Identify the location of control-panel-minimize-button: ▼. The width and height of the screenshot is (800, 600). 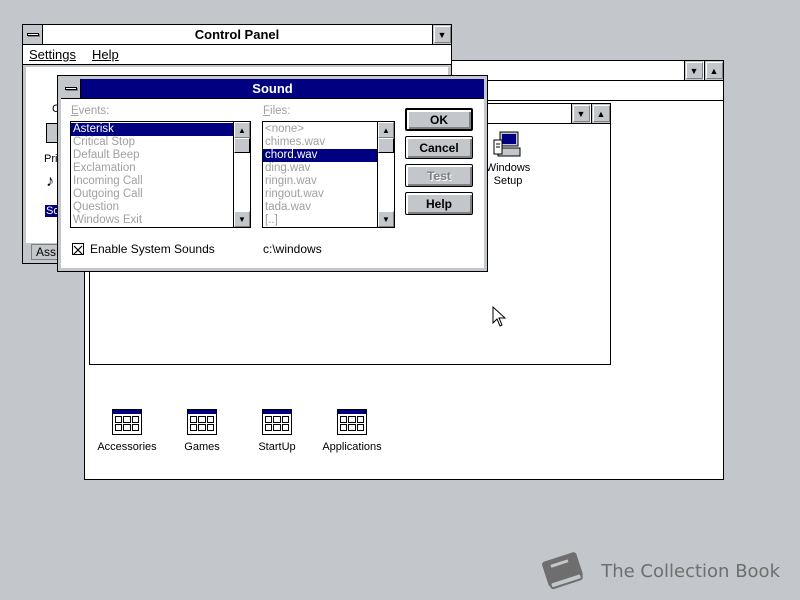
(441, 34).